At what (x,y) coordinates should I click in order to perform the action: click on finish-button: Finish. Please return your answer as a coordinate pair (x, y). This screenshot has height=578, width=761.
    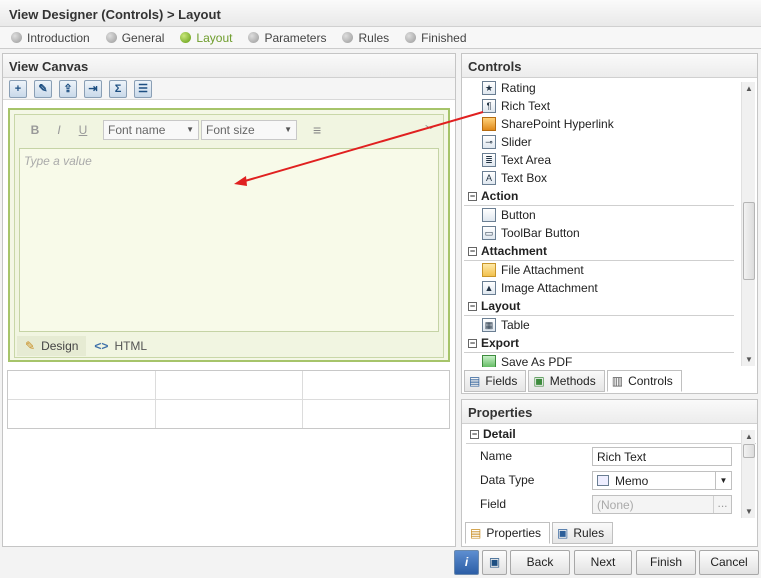
    Looking at the image, I should click on (666, 562).